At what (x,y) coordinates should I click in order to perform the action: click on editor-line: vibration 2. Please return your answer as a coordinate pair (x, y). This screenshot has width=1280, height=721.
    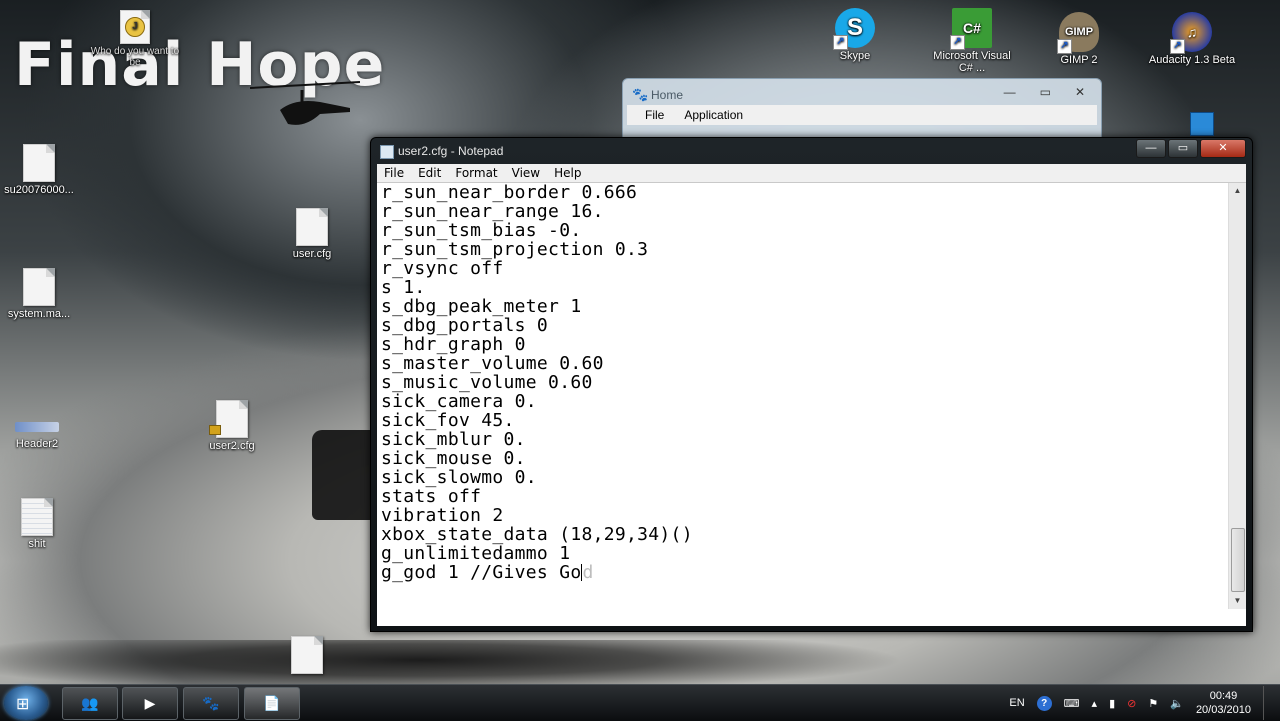
    Looking at the image, I should click on (442, 515).